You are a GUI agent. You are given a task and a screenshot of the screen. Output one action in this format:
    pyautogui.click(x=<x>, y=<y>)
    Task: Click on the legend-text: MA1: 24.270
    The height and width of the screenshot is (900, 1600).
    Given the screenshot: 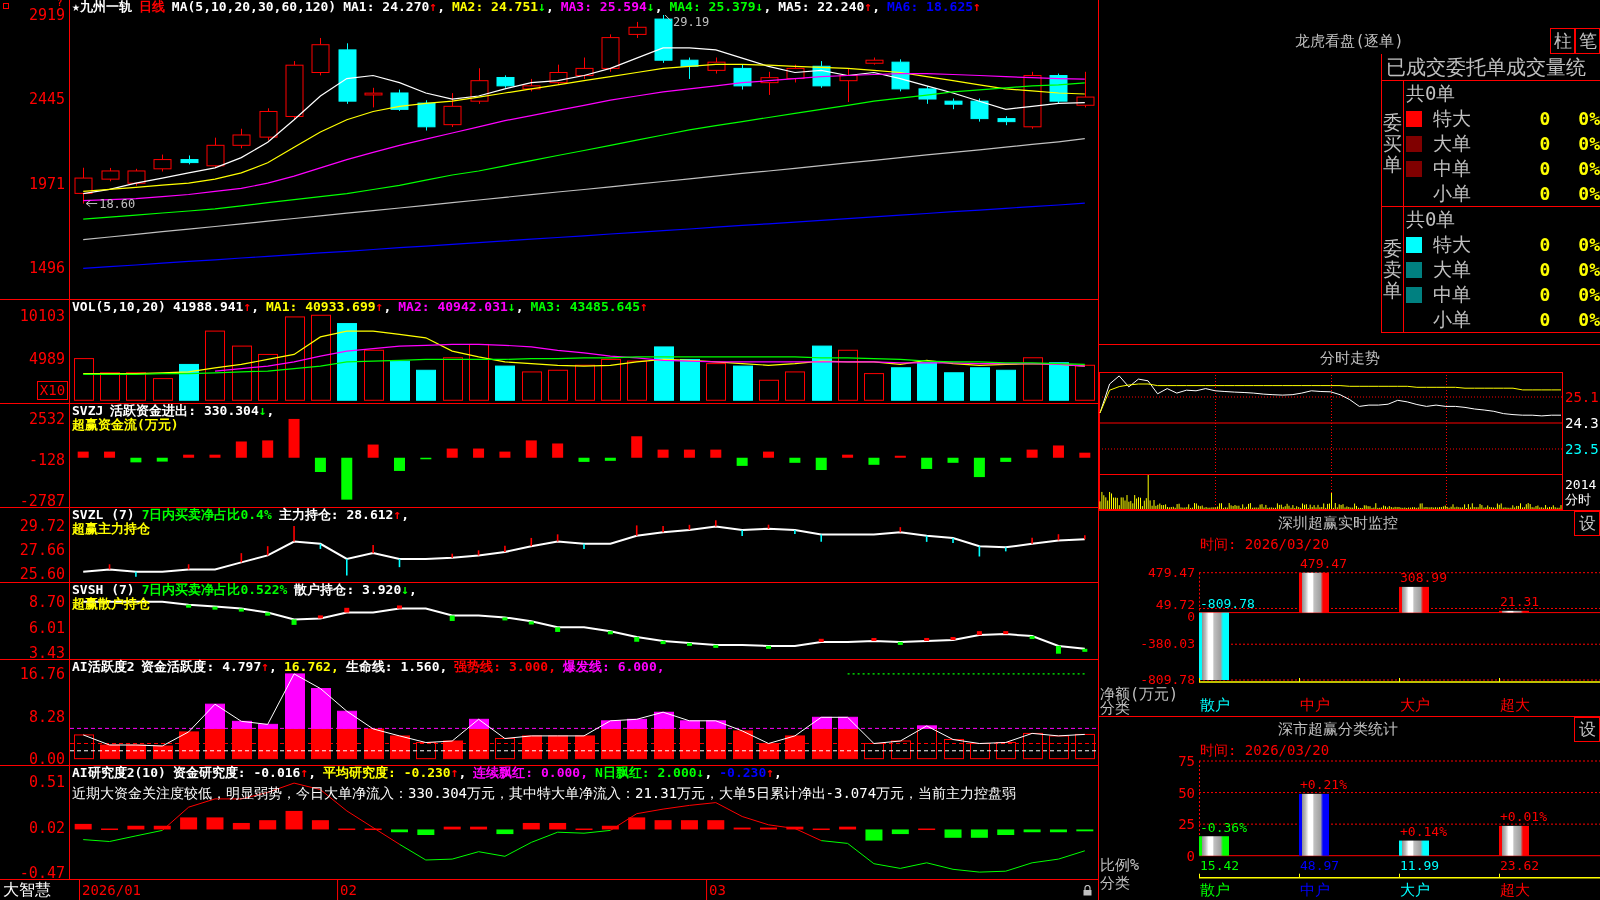 What is the action you would take?
    pyautogui.click(x=386, y=7)
    